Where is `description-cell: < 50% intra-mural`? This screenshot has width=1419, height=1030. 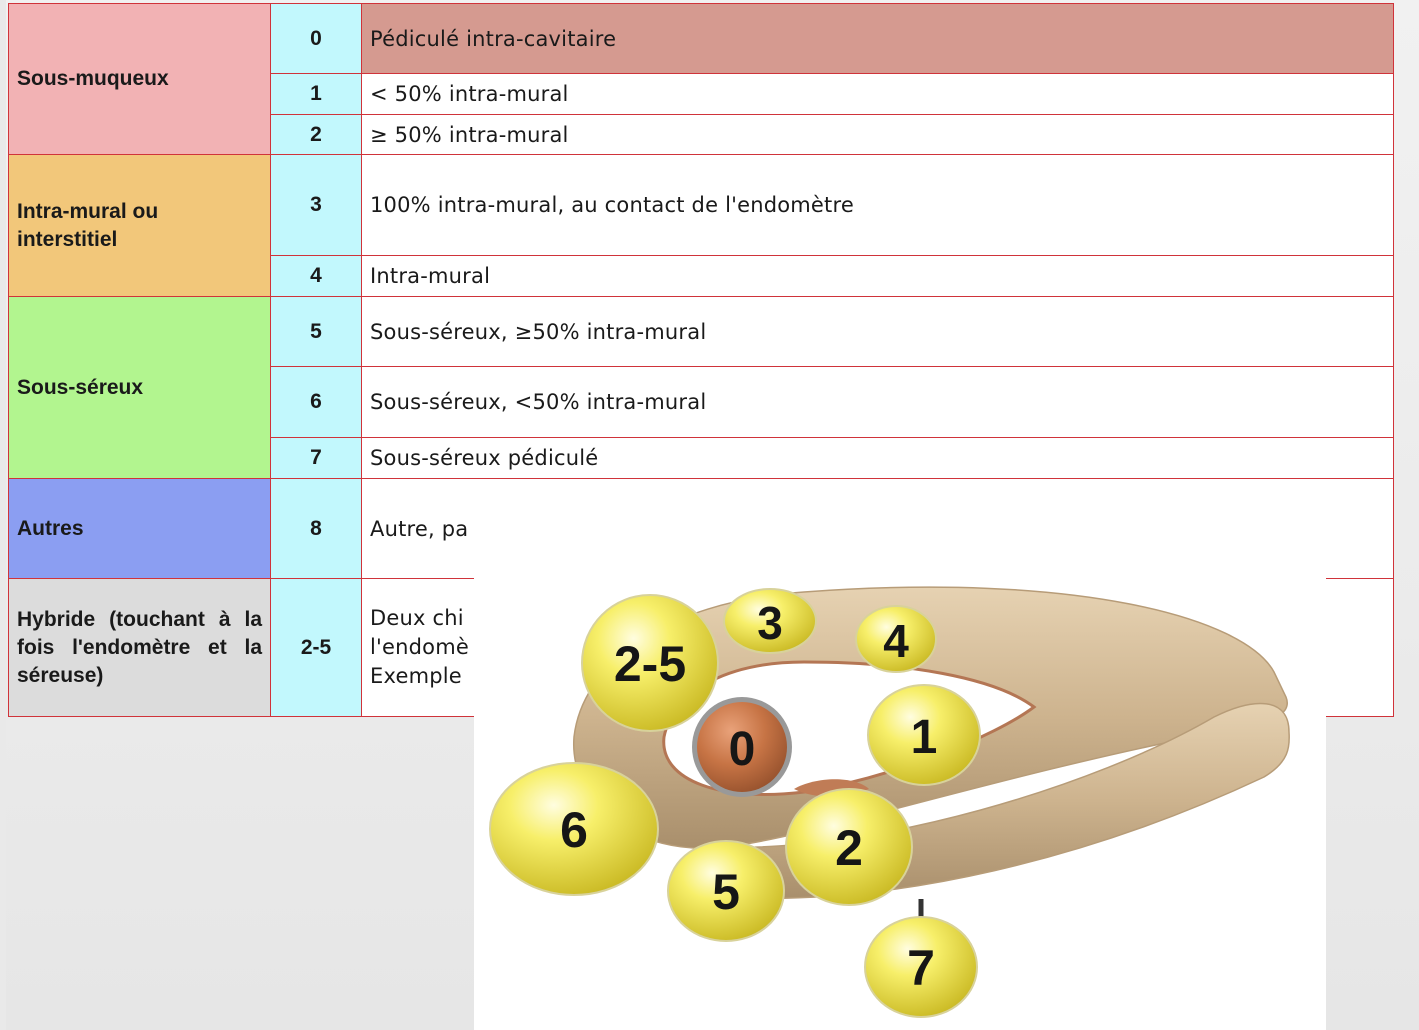 description-cell: < 50% intra-mural is located at coordinates (877, 94).